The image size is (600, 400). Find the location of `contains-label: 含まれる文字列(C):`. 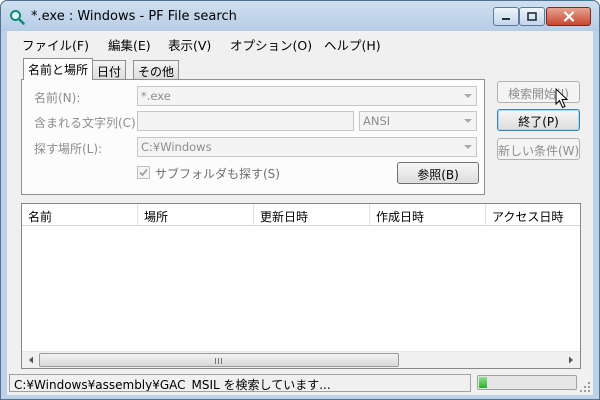

contains-label: 含まれる文字列(C): is located at coordinates (87, 123).